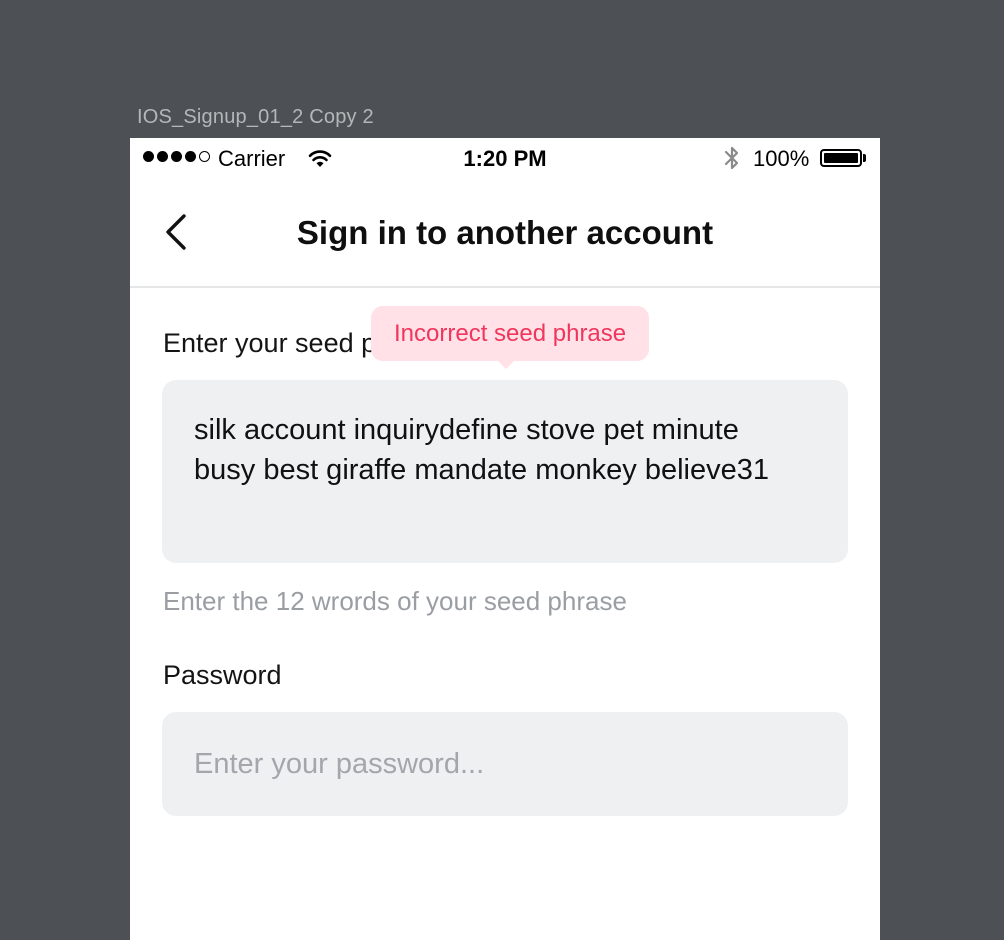 Image resolution: width=1004 pixels, height=940 pixels. I want to click on error-tooltip: Incorrect seed phrase, so click(510, 333).